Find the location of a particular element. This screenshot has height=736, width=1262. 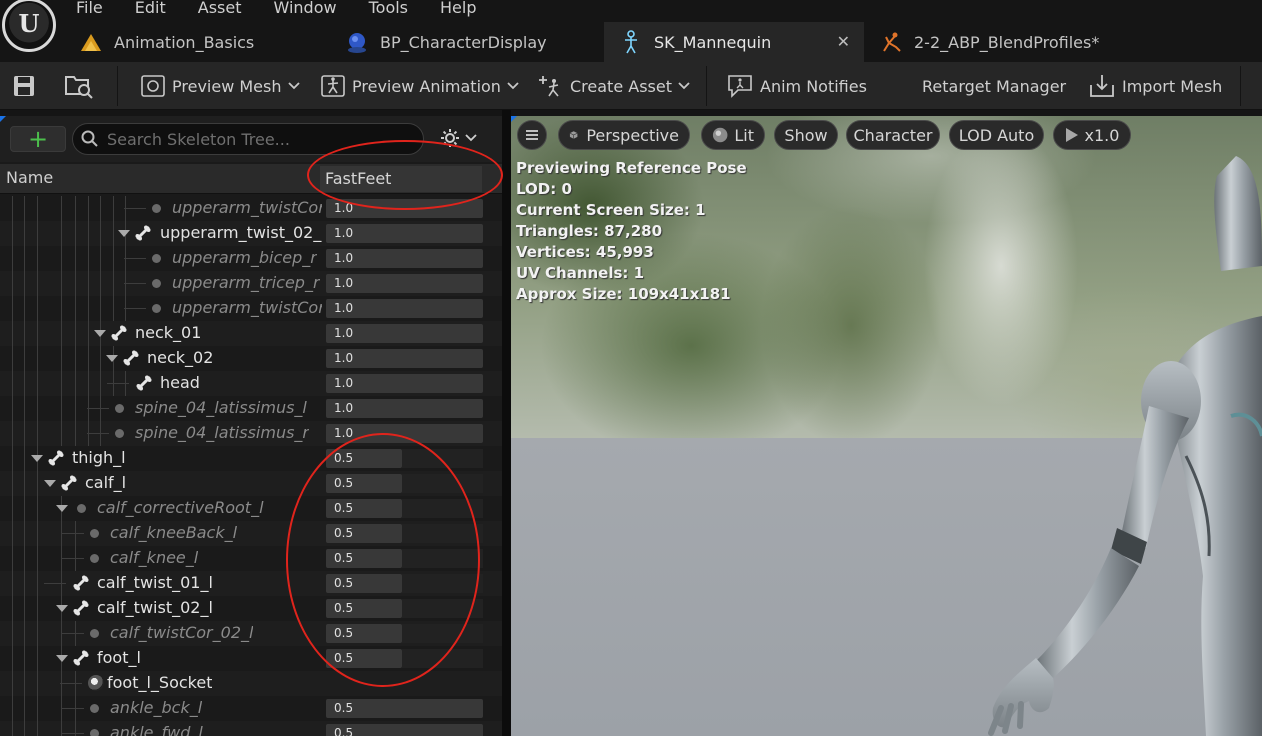

preview-mesh-button: Preview Mesh is located at coordinates (223, 86).